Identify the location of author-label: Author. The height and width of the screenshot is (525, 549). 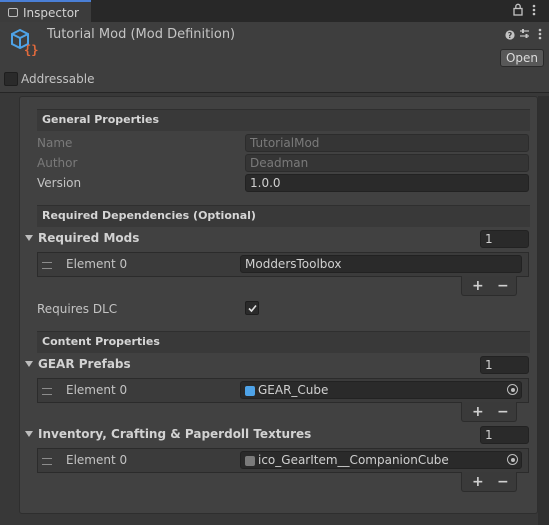
(57, 163).